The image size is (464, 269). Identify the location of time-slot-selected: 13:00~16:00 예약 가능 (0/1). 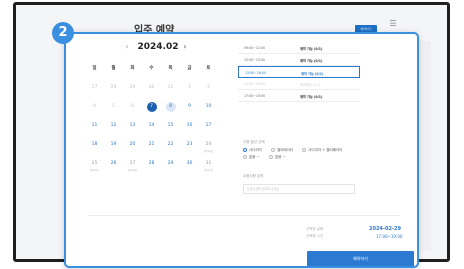
(299, 72).